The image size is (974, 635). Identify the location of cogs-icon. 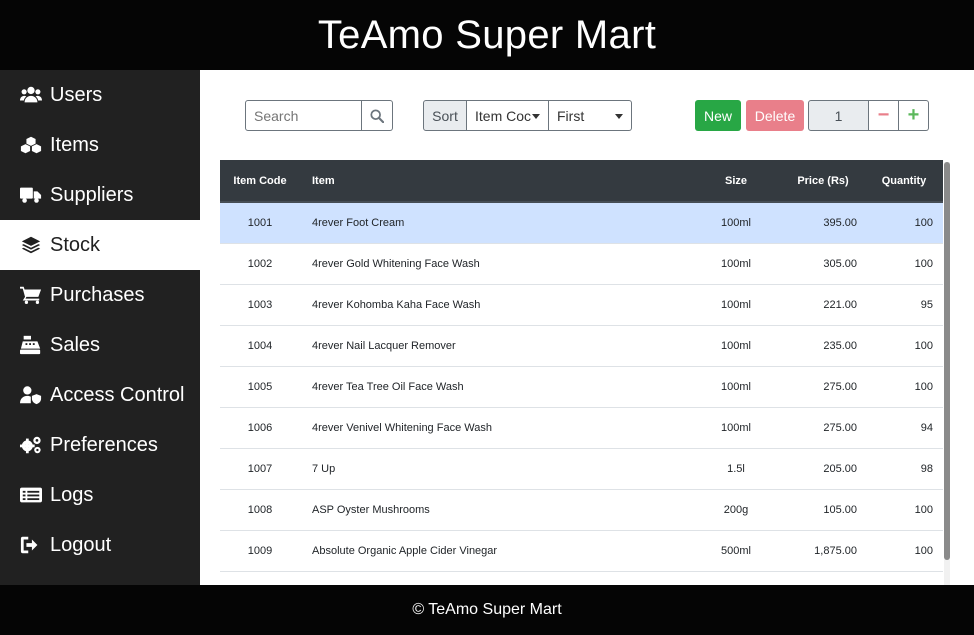
(31, 445).